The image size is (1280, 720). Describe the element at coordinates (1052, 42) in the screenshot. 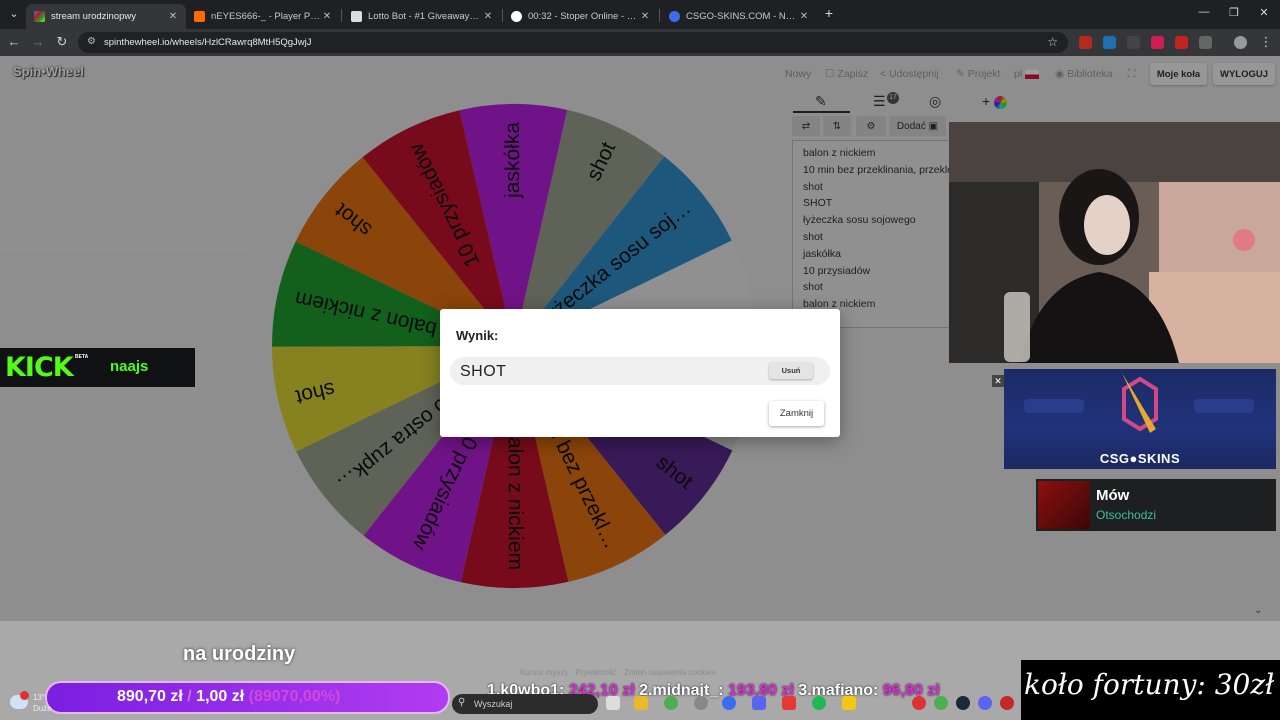

I see `bookmark-star-icon: ☆` at that location.